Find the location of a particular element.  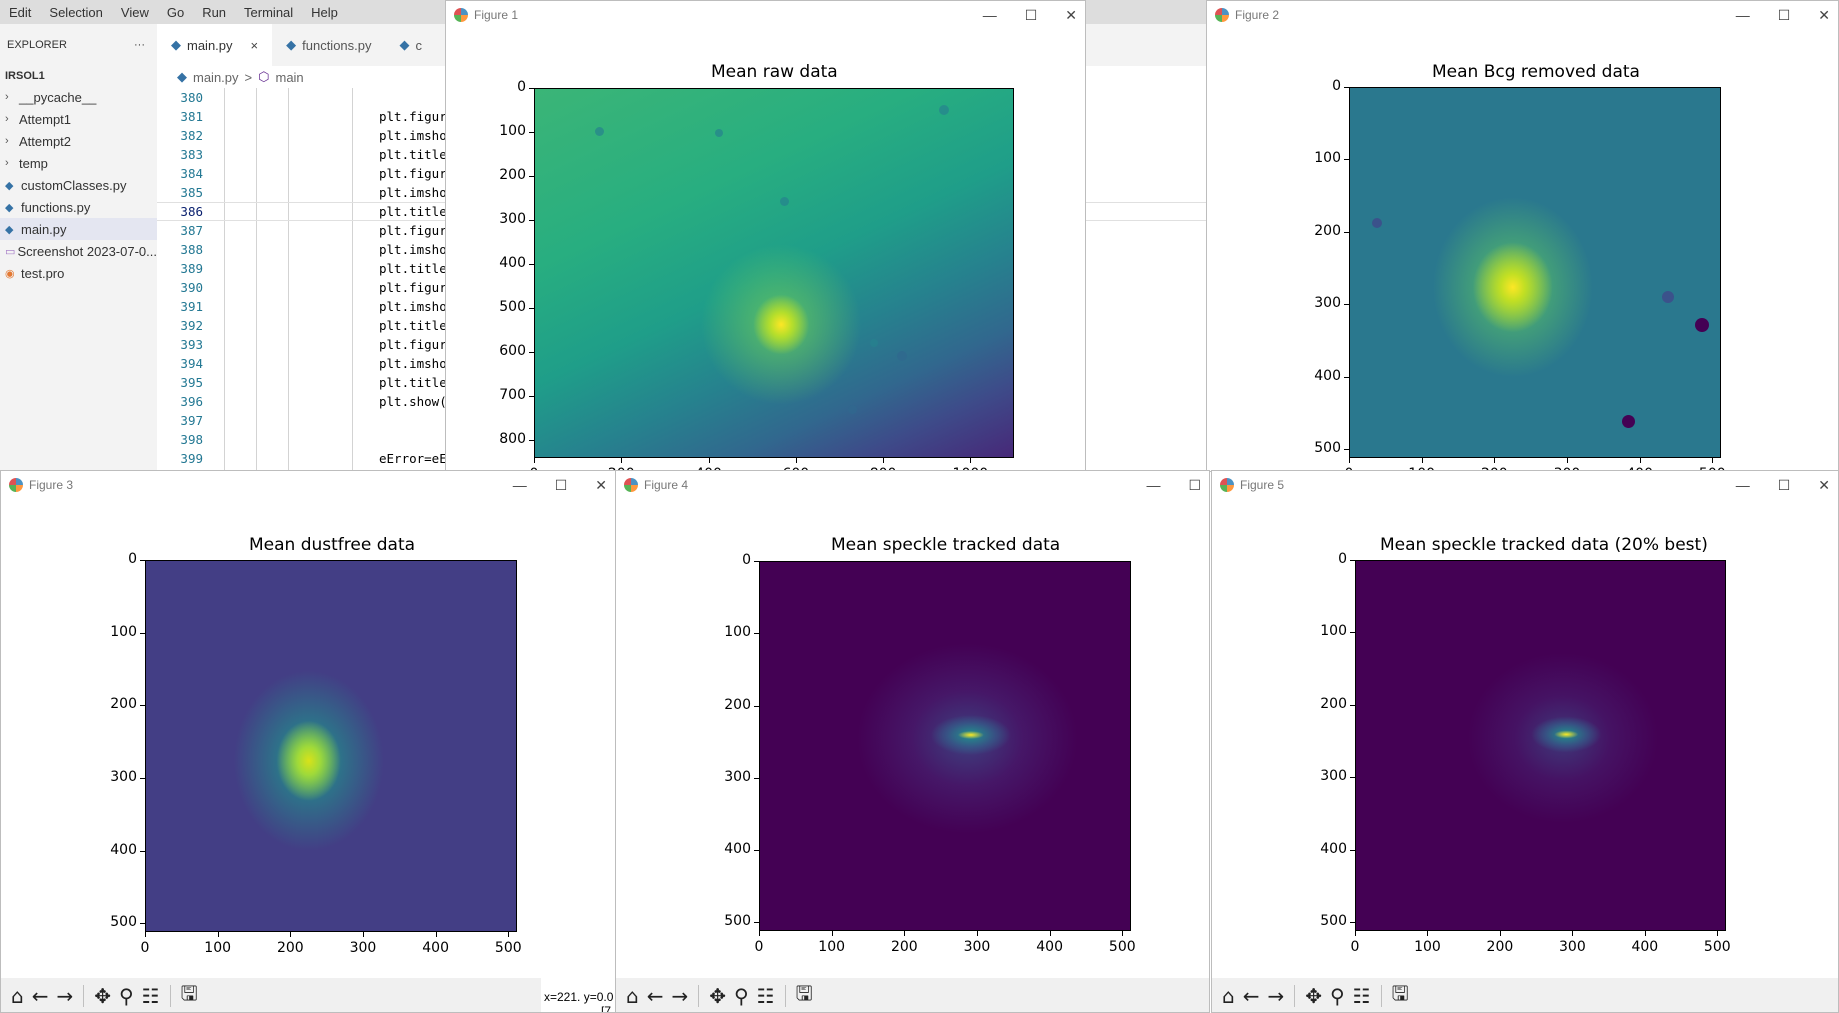

titlebar: Figure 2 — ☐ ✕ is located at coordinates (1522, 15).